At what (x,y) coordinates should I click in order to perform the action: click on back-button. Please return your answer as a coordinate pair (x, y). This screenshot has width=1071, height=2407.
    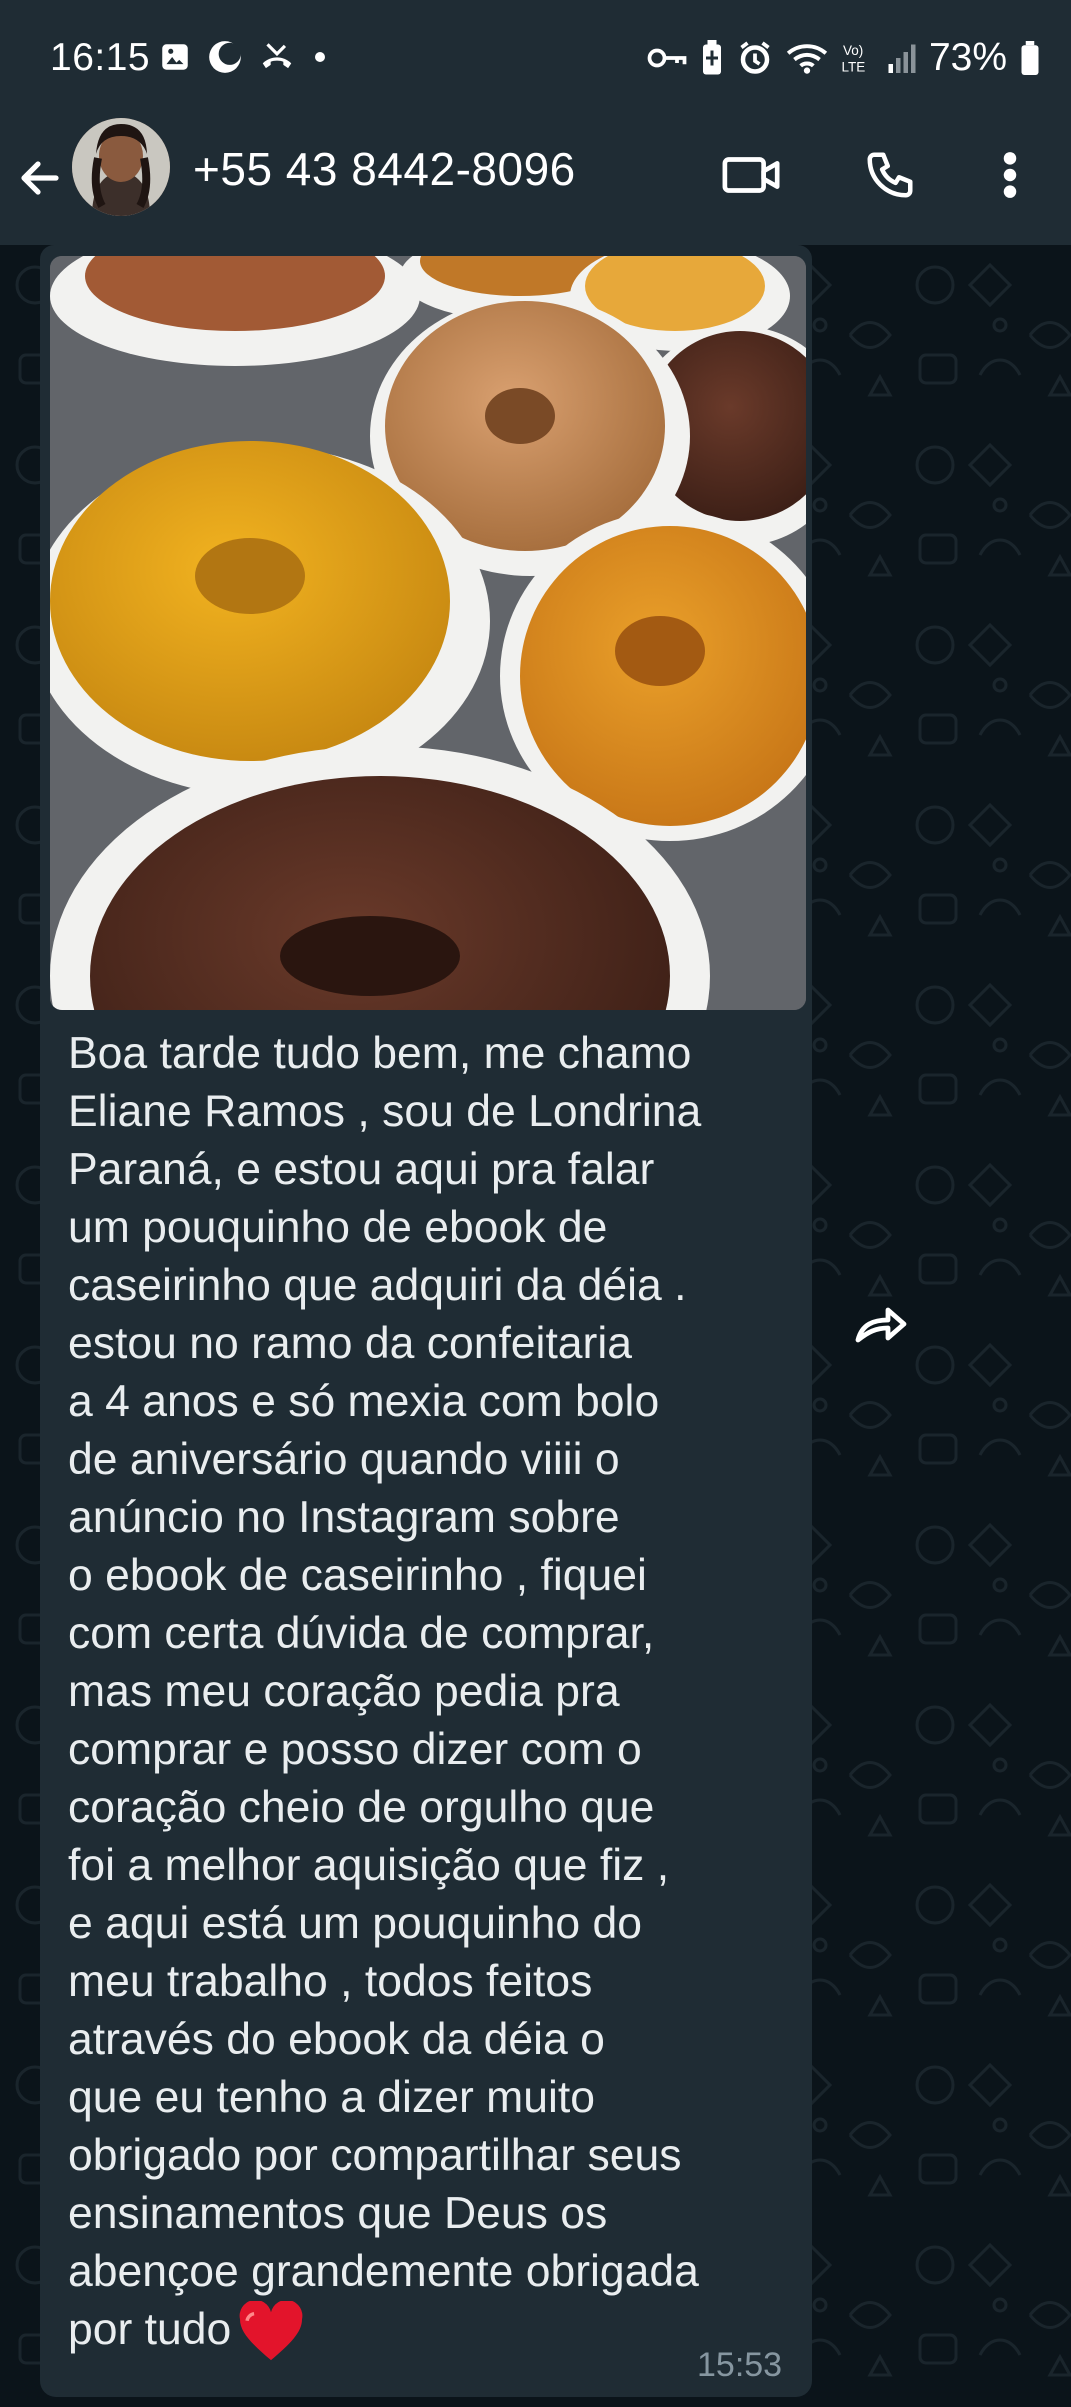
    Looking at the image, I should click on (40, 178).